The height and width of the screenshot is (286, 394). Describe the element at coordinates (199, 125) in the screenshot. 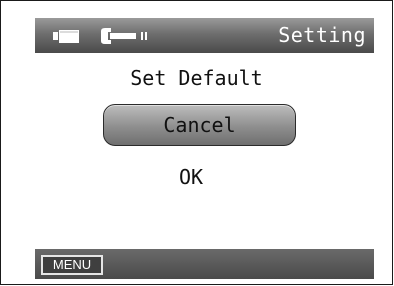

I see `cancel-option: Cancel` at that location.